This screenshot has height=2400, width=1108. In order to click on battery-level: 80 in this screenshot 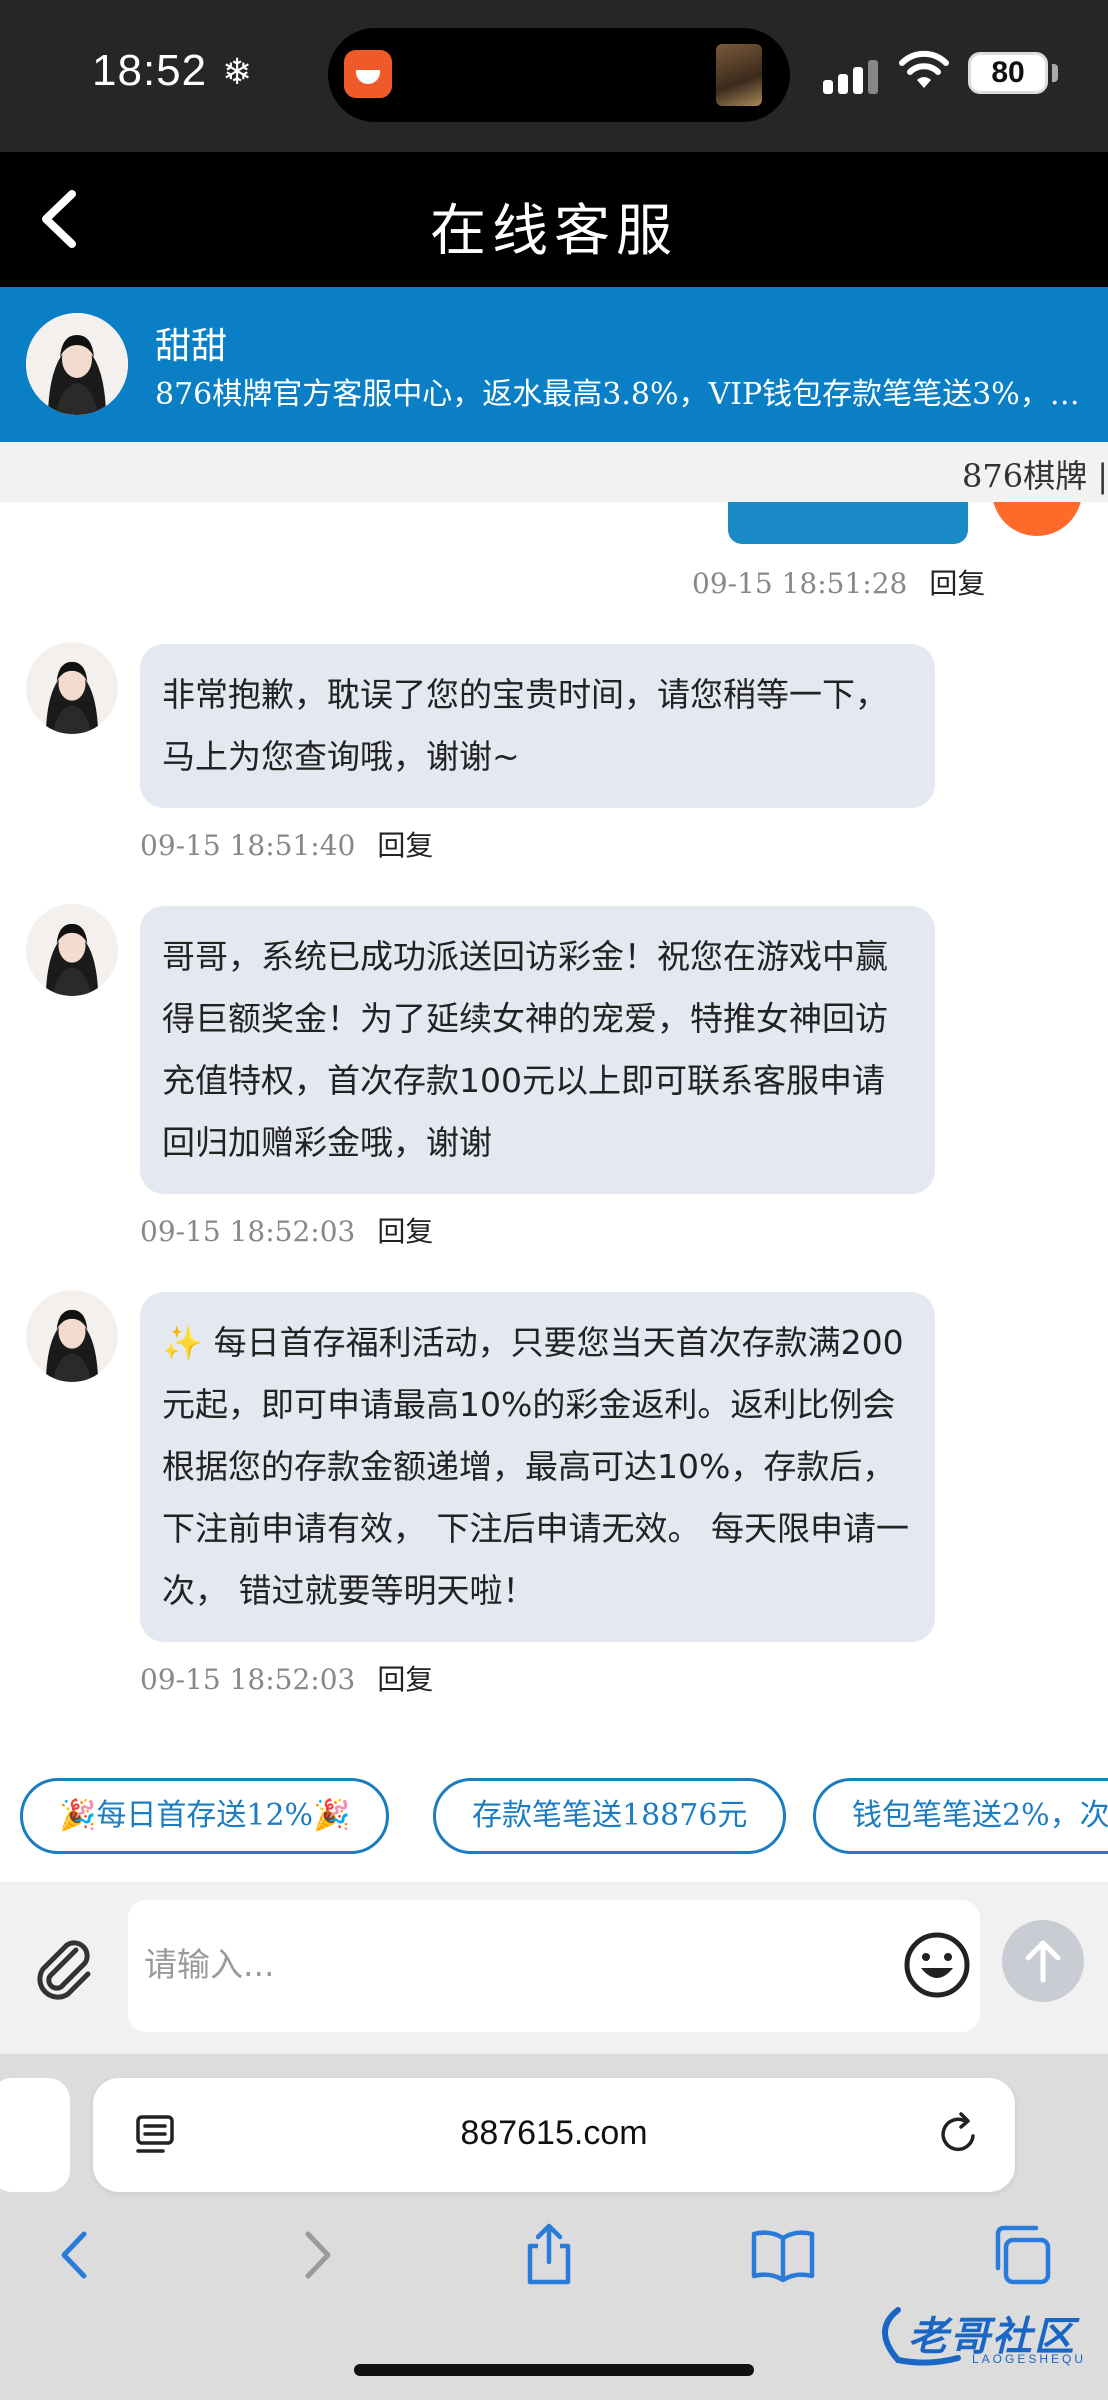, I will do `click(1008, 72)`.